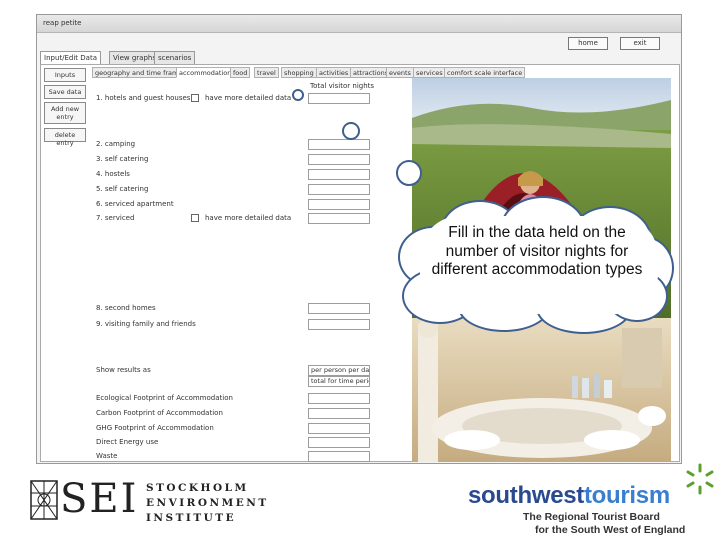 The height and width of the screenshot is (540, 720). I want to click on row-label-hostels: 4. hostels, so click(113, 174).